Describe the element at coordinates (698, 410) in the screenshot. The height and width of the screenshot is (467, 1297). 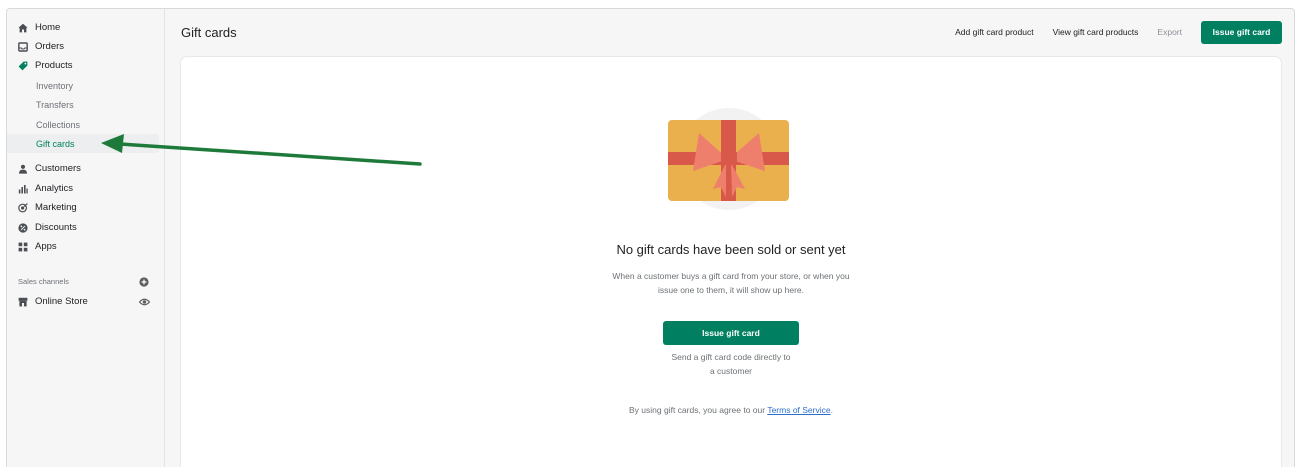
I see `terms-prefix: By using gift cards, you agree to our` at that location.